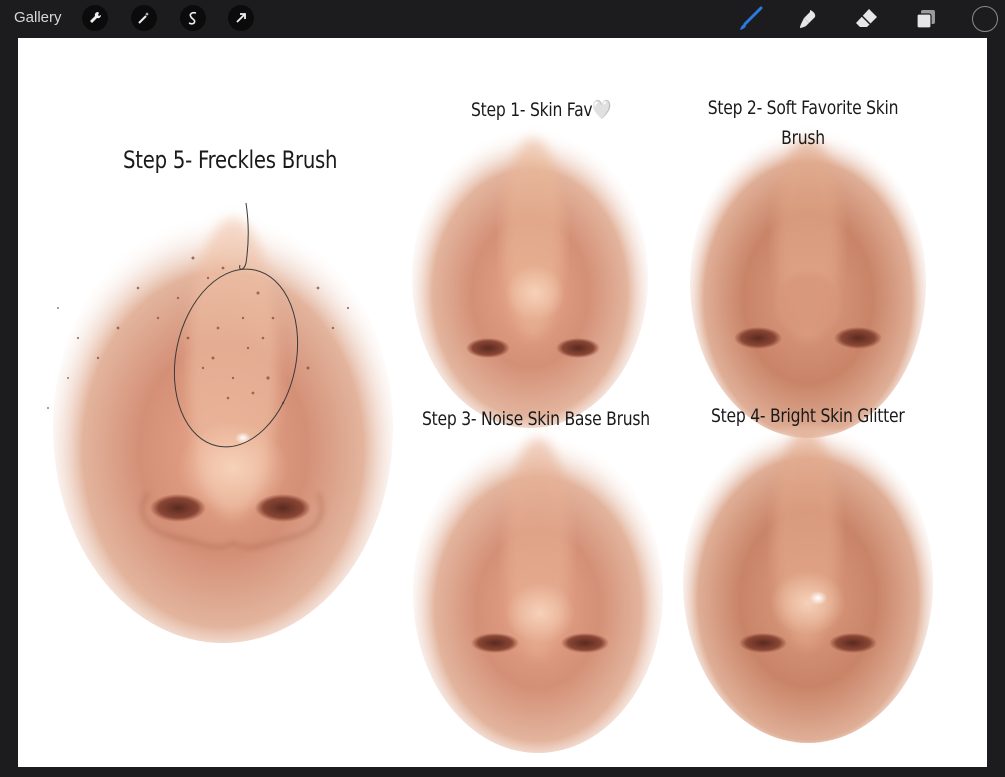  What do you see at coordinates (750, 19) in the screenshot?
I see `brush-icon` at bounding box center [750, 19].